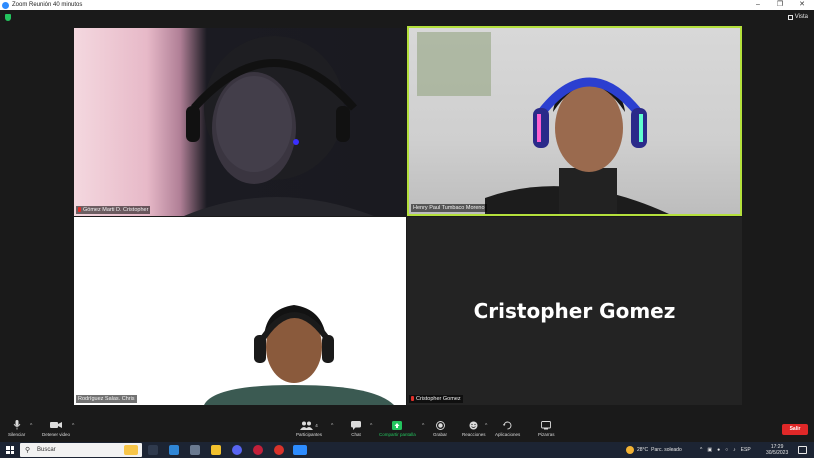  I want to click on mute-button: Silenciar, so click(16, 428).